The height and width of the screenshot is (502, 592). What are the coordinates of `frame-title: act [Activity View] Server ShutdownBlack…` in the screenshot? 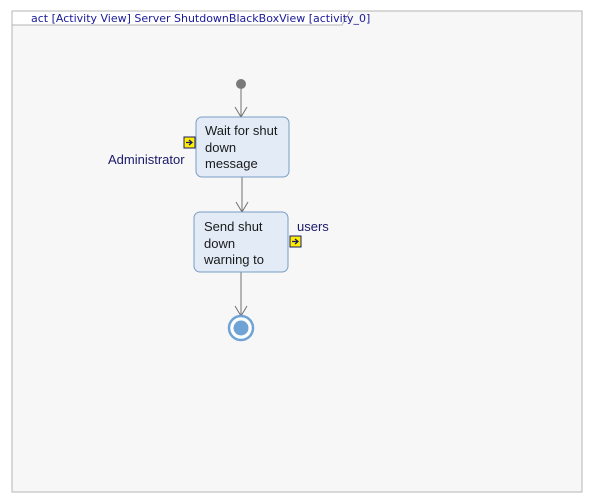 It's located at (200, 18).